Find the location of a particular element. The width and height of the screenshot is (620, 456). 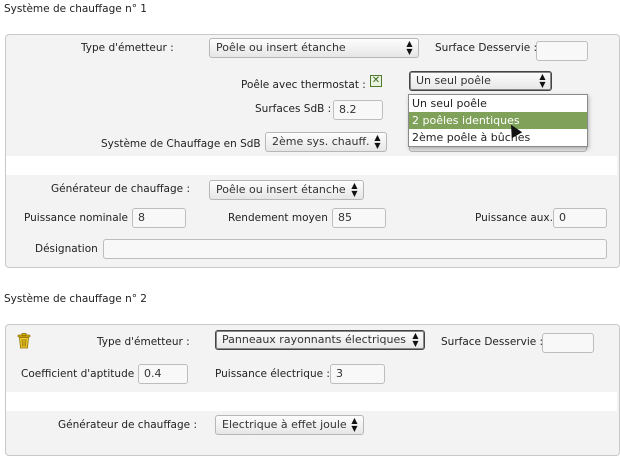

type-emetteur-2-select: Panneaux rayonnants électriques ▲▼ is located at coordinates (320, 340).